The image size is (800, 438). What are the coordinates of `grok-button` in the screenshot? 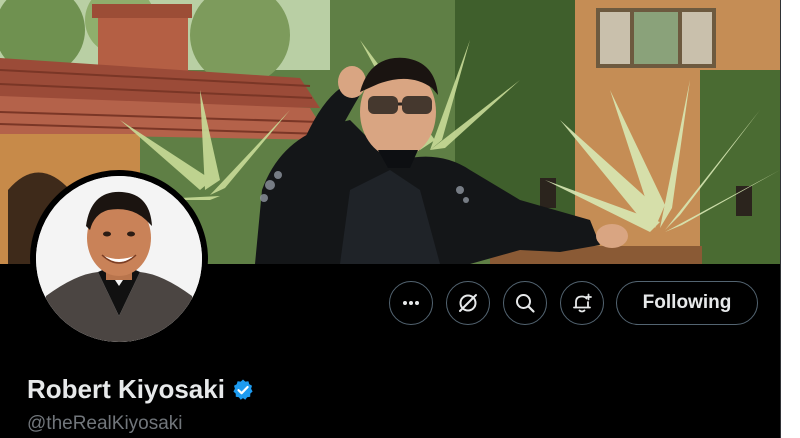 It's located at (468, 303).